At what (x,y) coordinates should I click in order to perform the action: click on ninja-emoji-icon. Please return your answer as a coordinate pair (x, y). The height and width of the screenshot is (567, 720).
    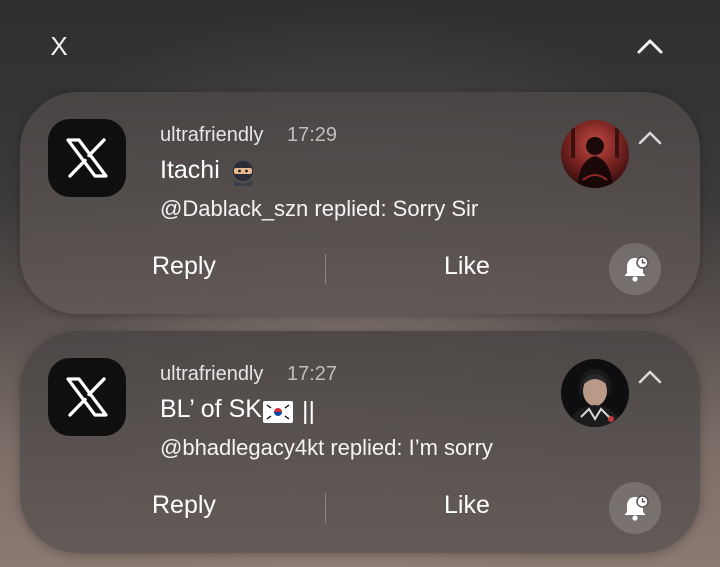
    Looking at the image, I should click on (243, 173).